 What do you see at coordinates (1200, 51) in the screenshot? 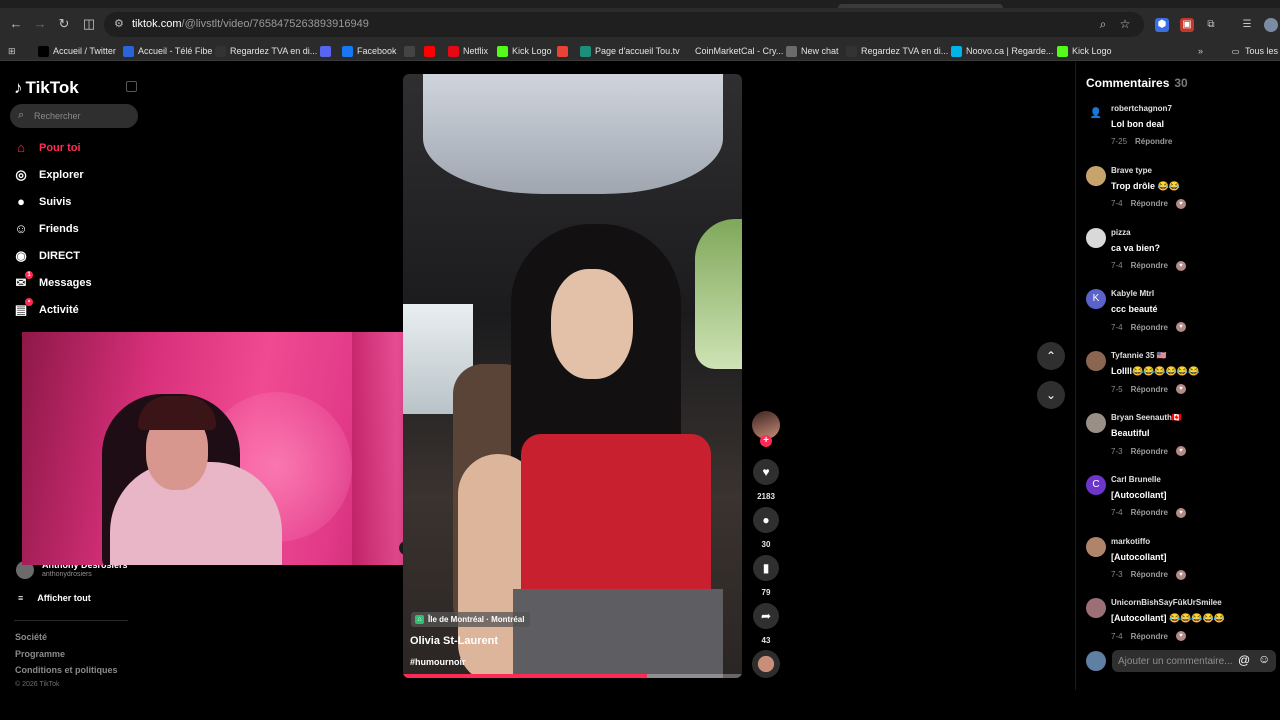
I see `more-bookmarks-icon: »` at bounding box center [1200, 51].